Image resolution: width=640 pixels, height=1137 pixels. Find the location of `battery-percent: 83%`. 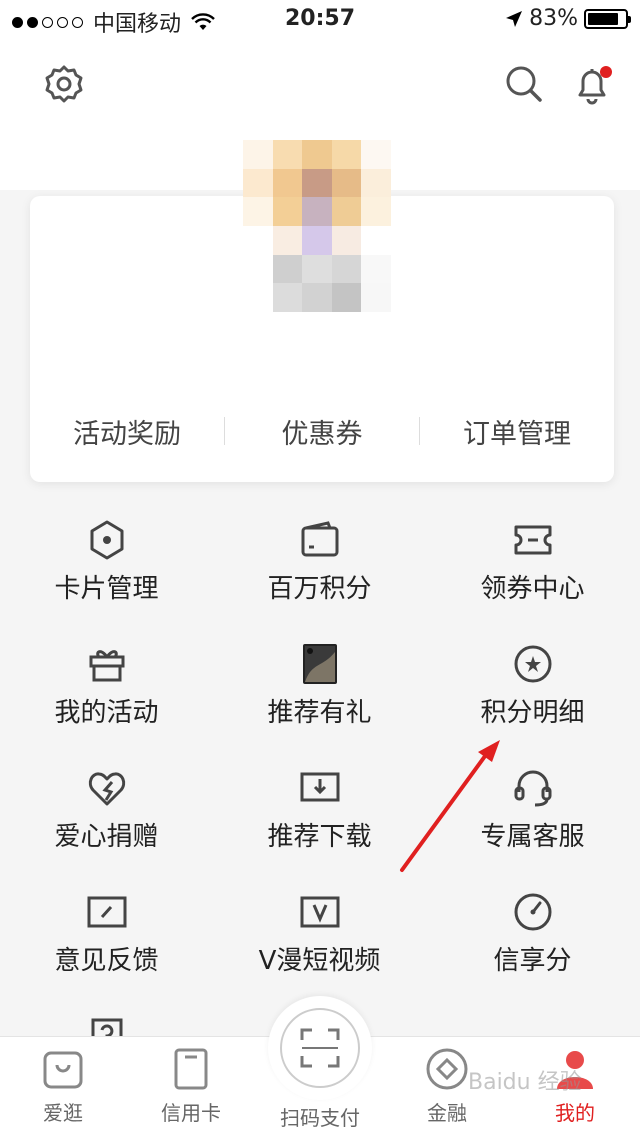

battery-percent: 83% is located at coordinates (553, 18).